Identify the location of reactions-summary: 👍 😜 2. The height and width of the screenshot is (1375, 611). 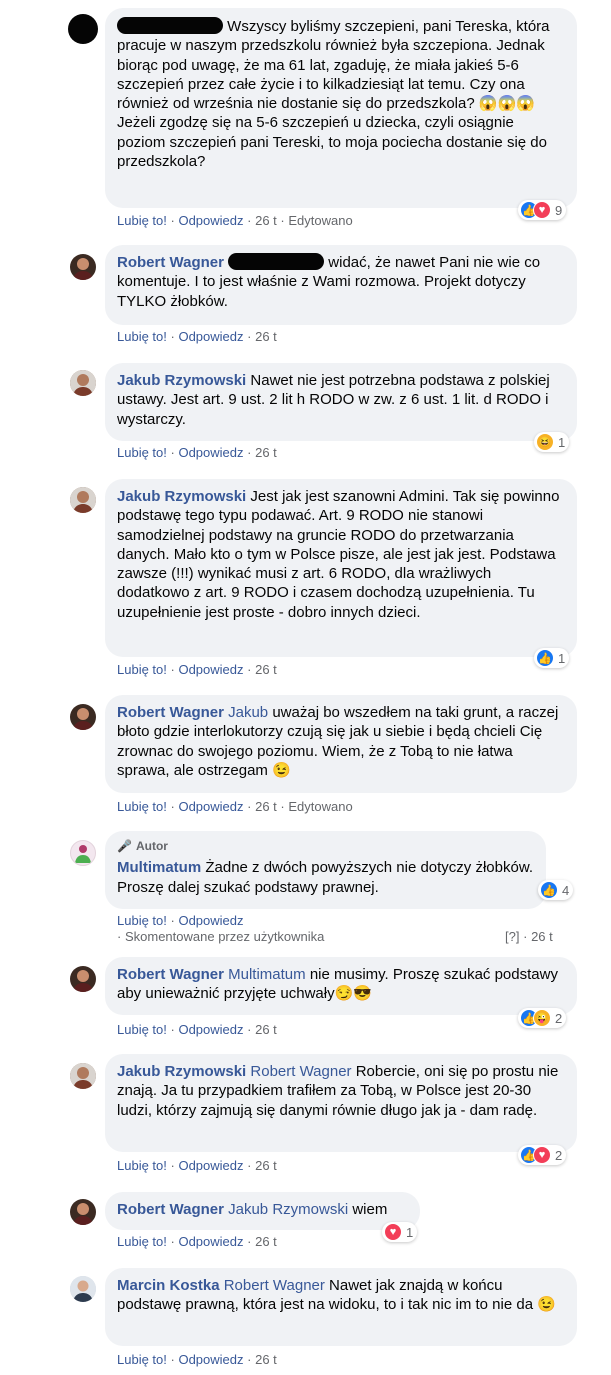
(542, 1018).